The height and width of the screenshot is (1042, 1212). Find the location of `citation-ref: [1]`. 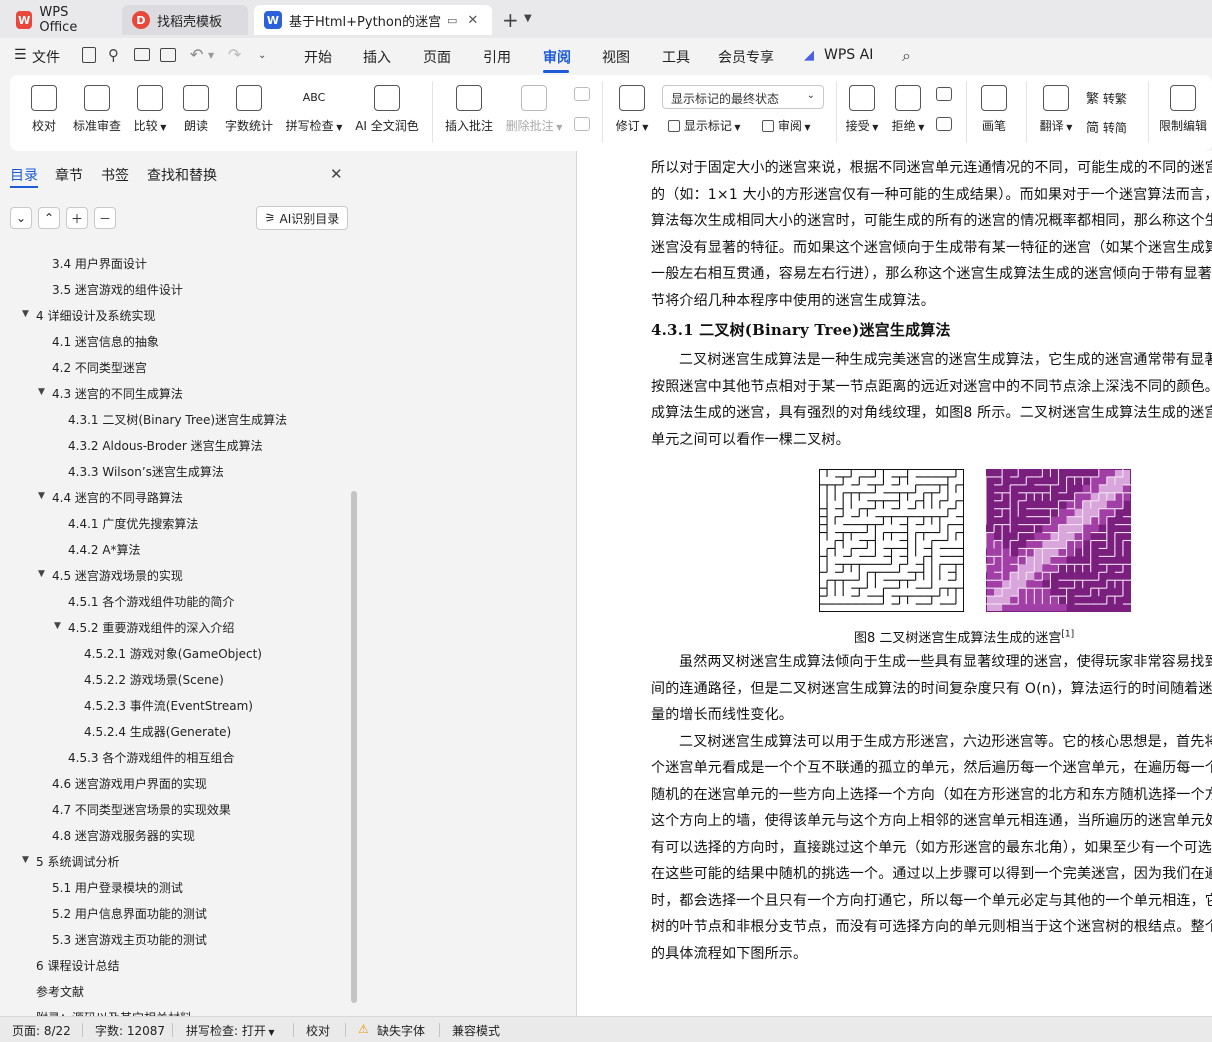

citation-ref: [1] is located at coordinates (1067, 635).